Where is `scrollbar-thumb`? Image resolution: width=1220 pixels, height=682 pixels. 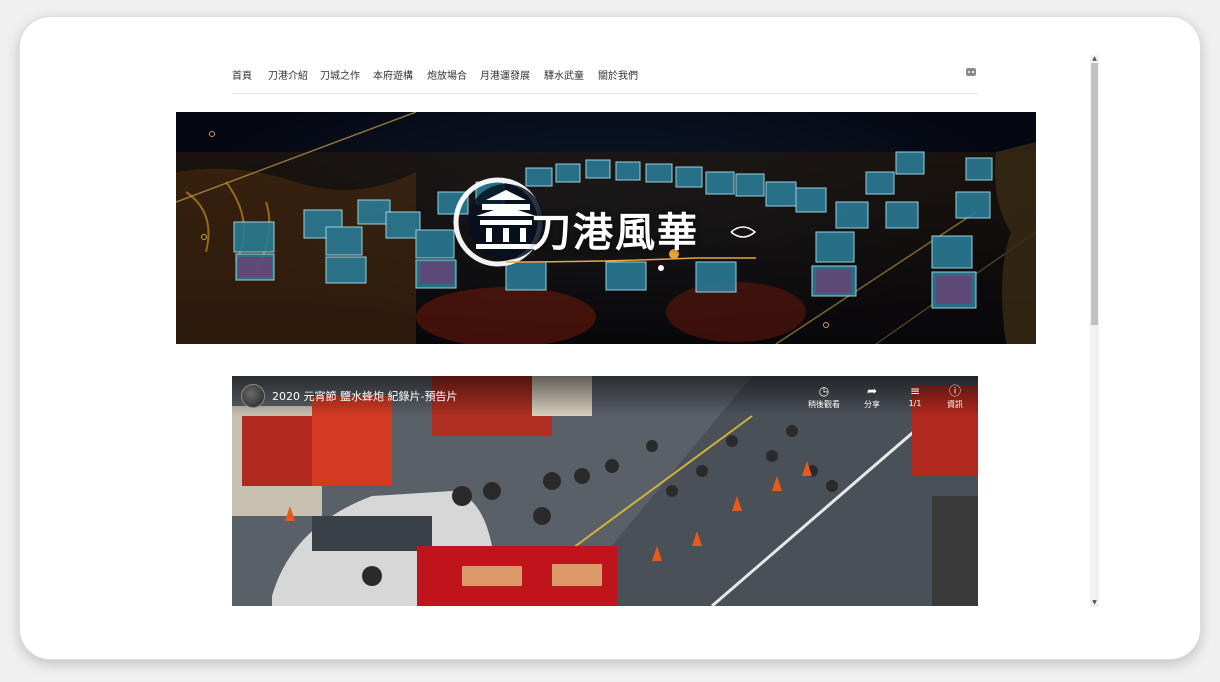 scrollbar-thumb is located at coordinates (1094, 194).